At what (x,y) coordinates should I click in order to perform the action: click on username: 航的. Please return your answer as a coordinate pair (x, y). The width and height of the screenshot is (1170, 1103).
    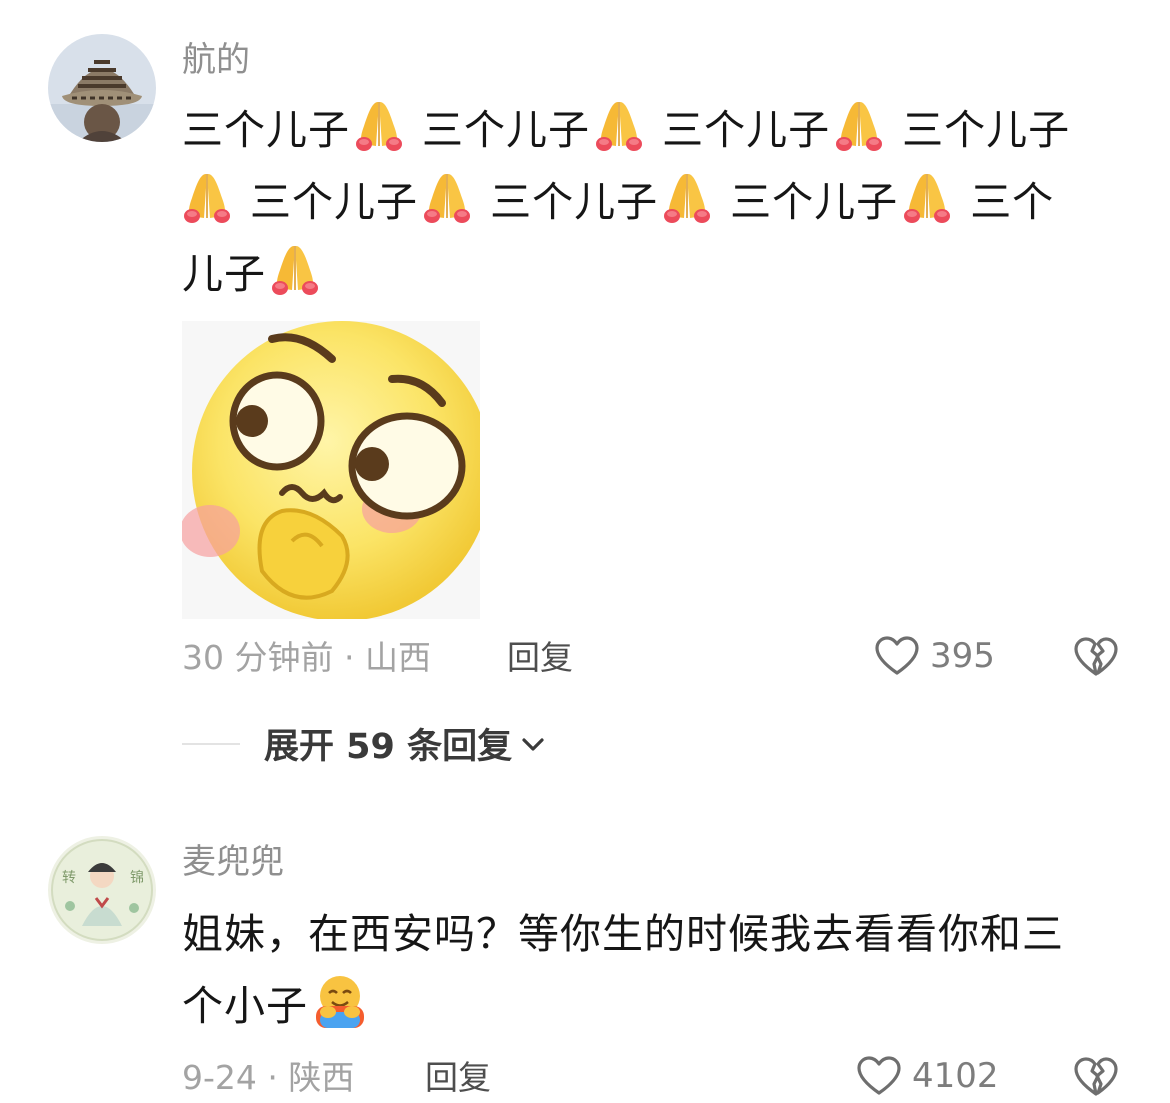
    Looking at the image, I should click on (216, 60).